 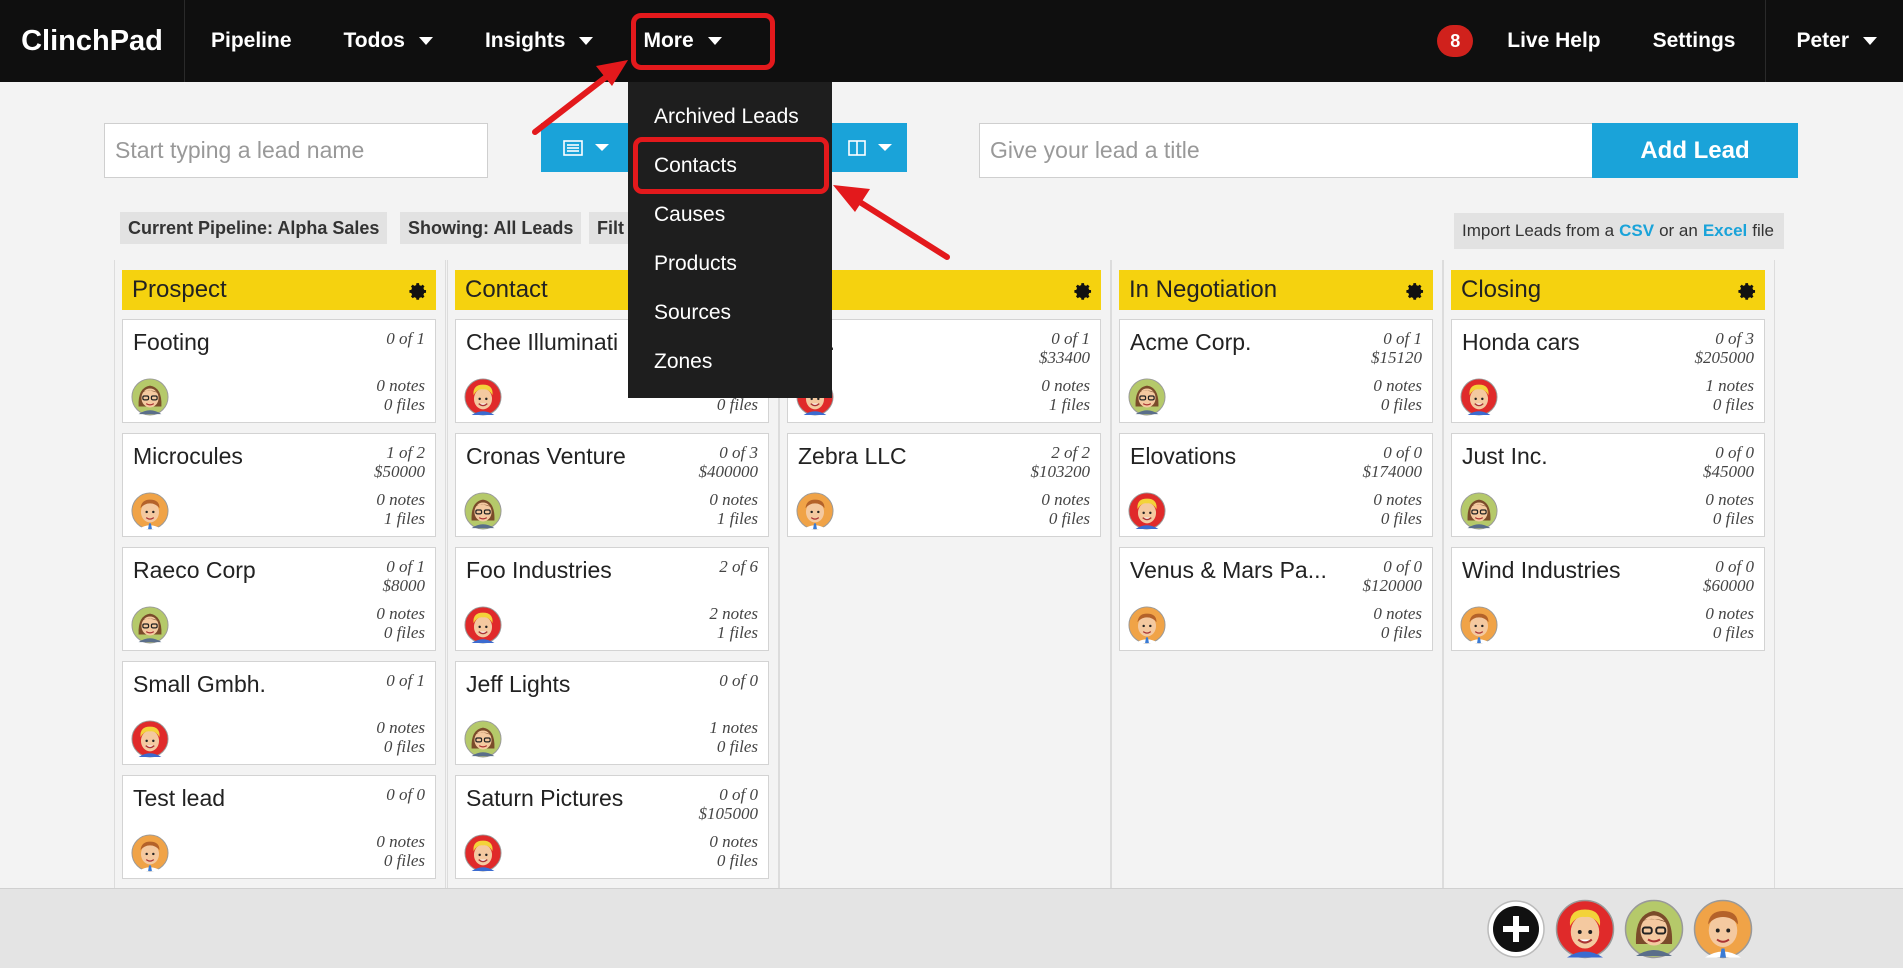 I want to click on lead-card: Foo Industries 2 of 6 2 notes 1 files, so click(x=612, y=599).